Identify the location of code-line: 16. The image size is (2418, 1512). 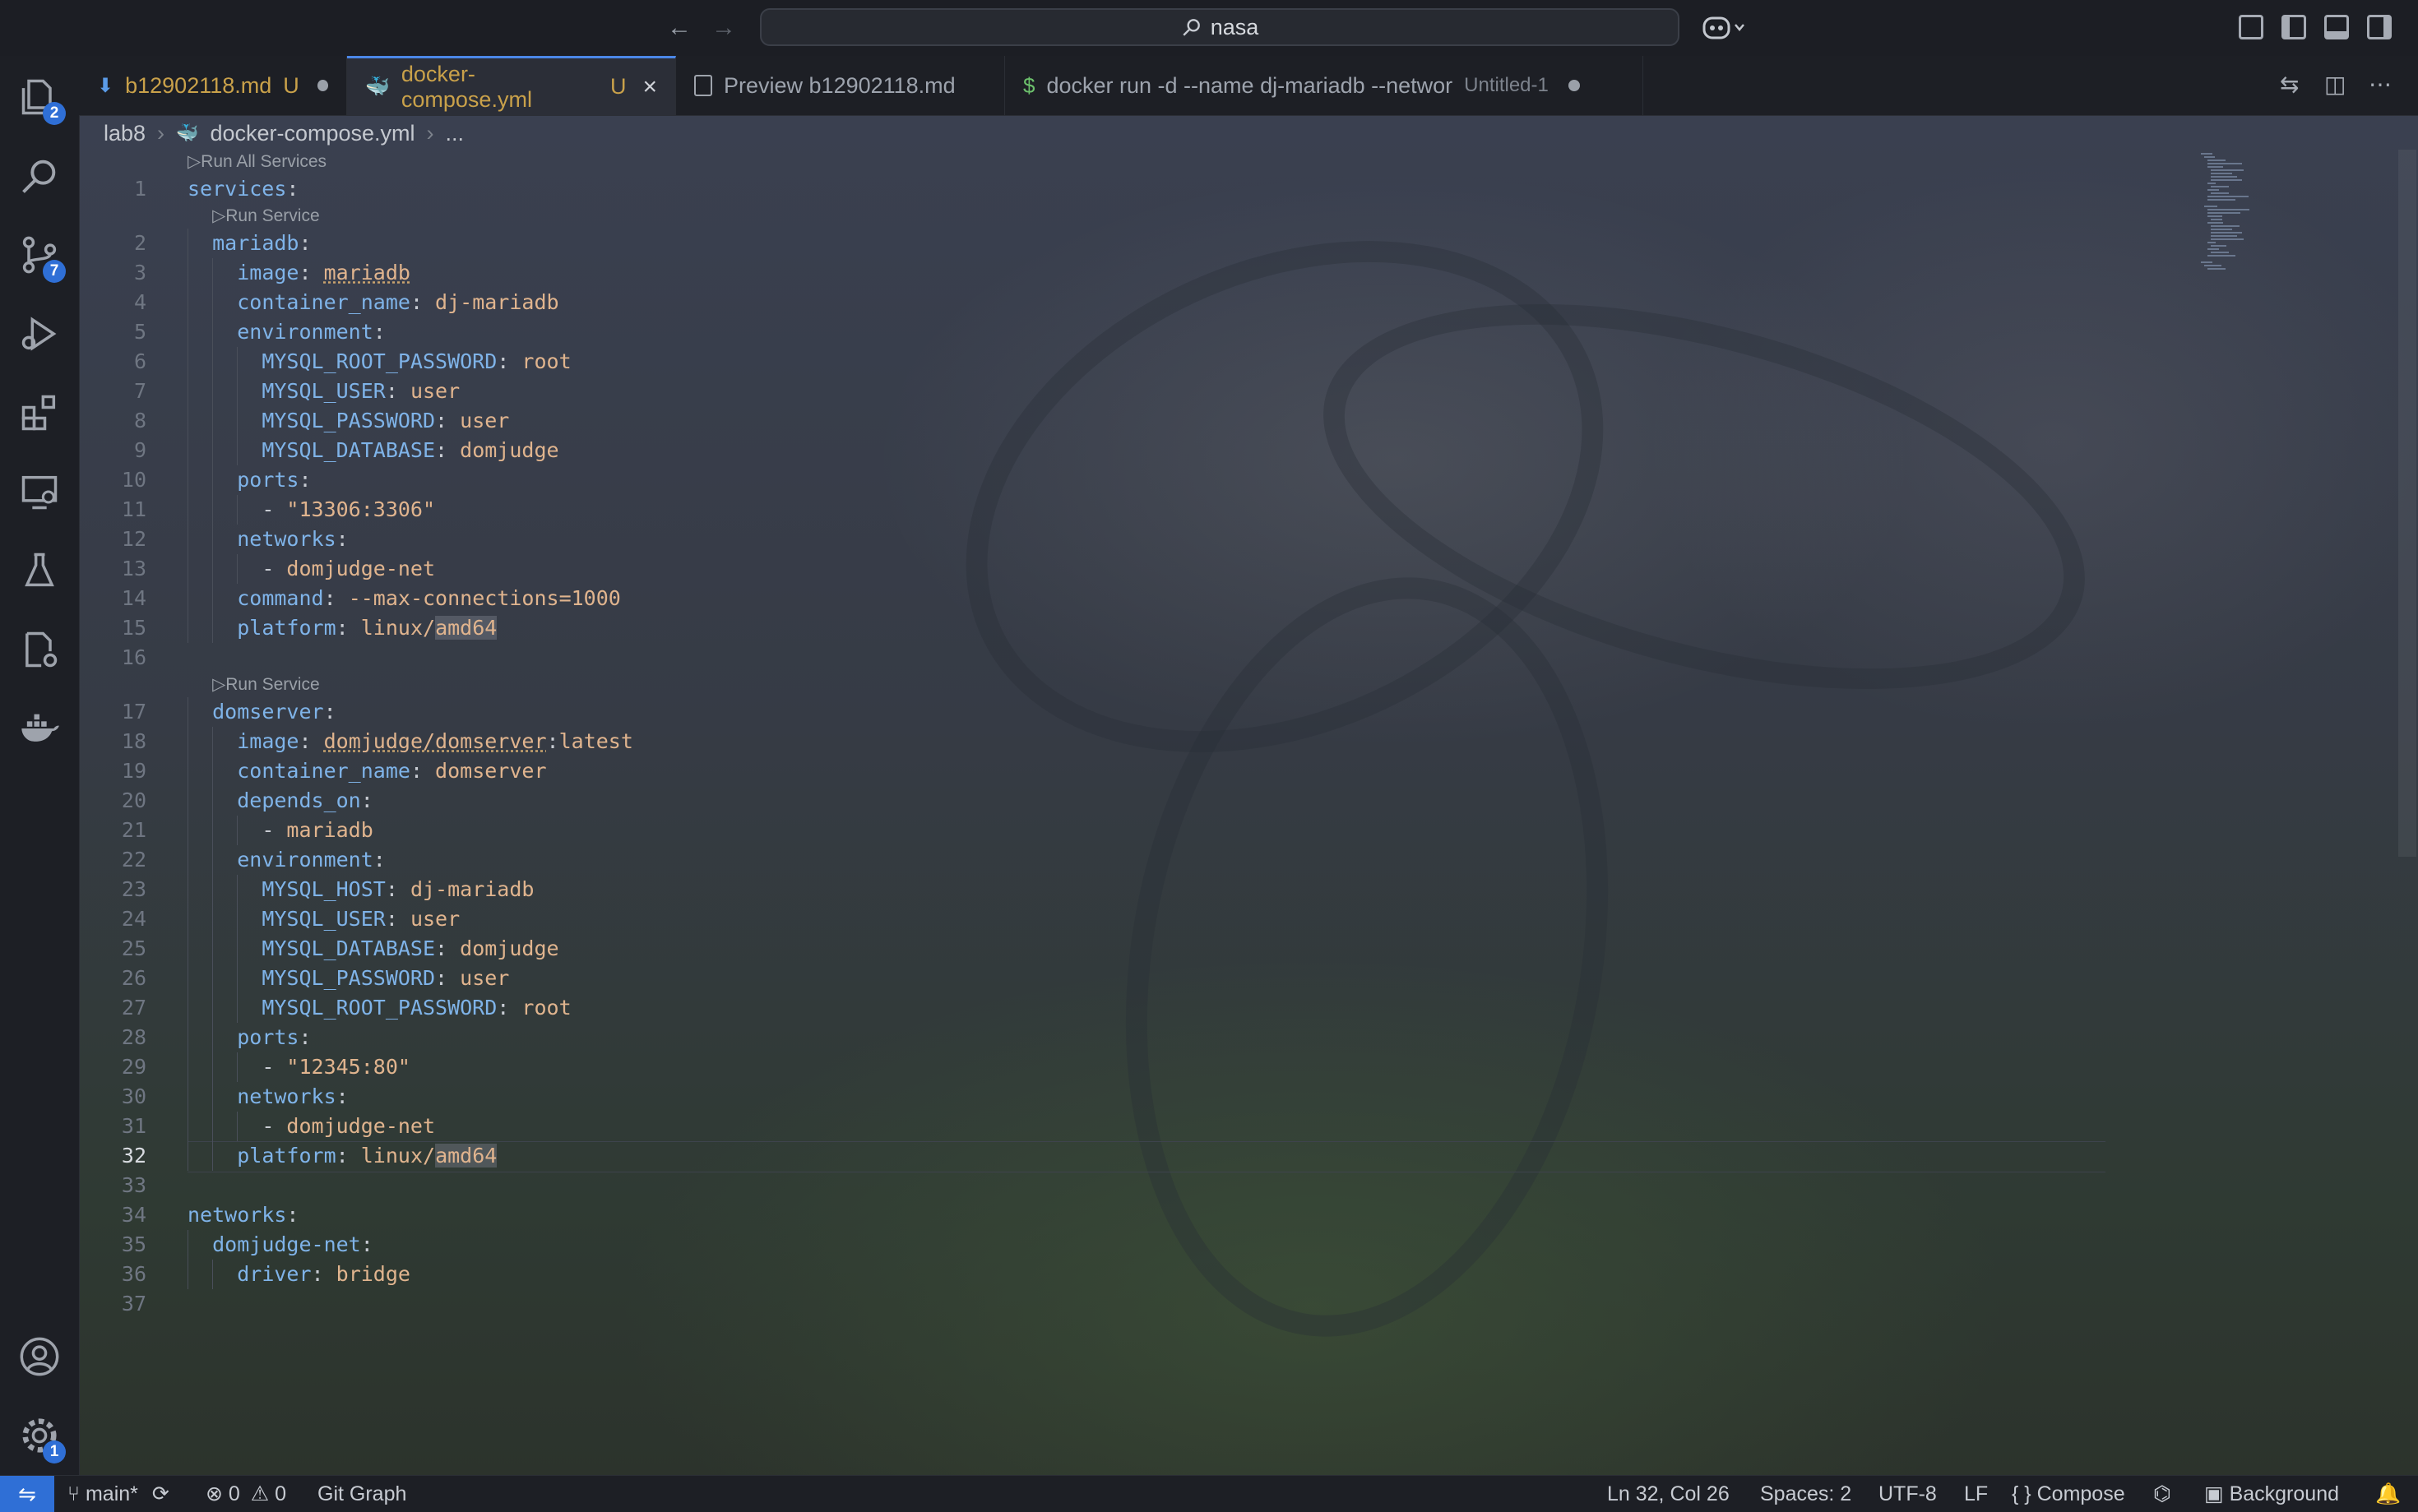
(1137, 658).